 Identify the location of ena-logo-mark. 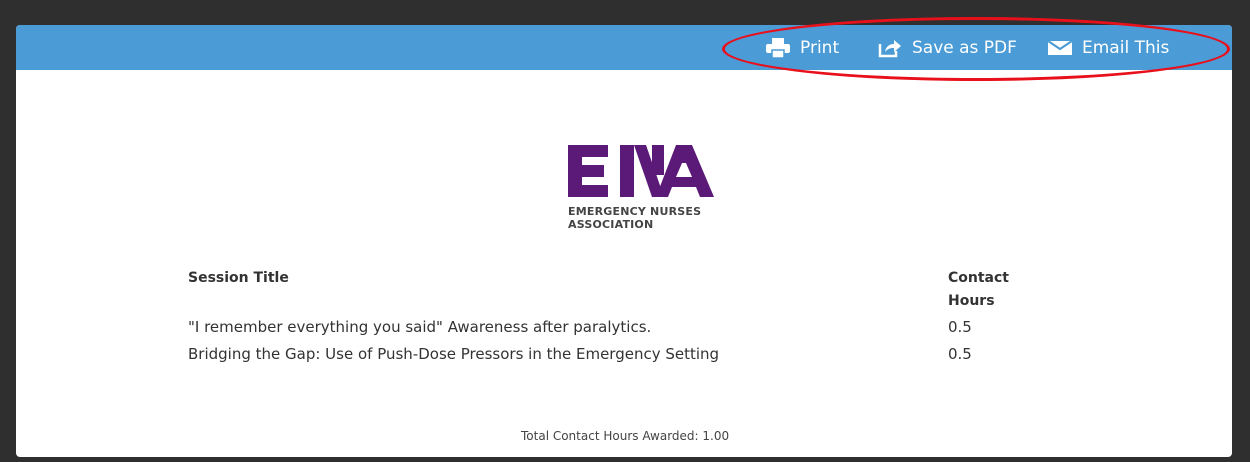
(641, 171).